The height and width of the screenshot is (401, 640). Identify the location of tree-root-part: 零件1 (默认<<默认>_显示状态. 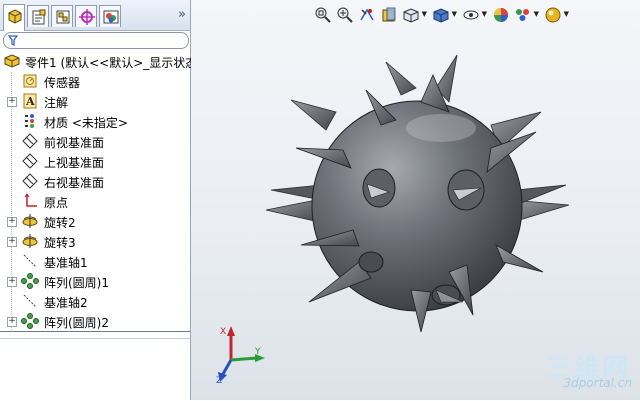
(98, 61).